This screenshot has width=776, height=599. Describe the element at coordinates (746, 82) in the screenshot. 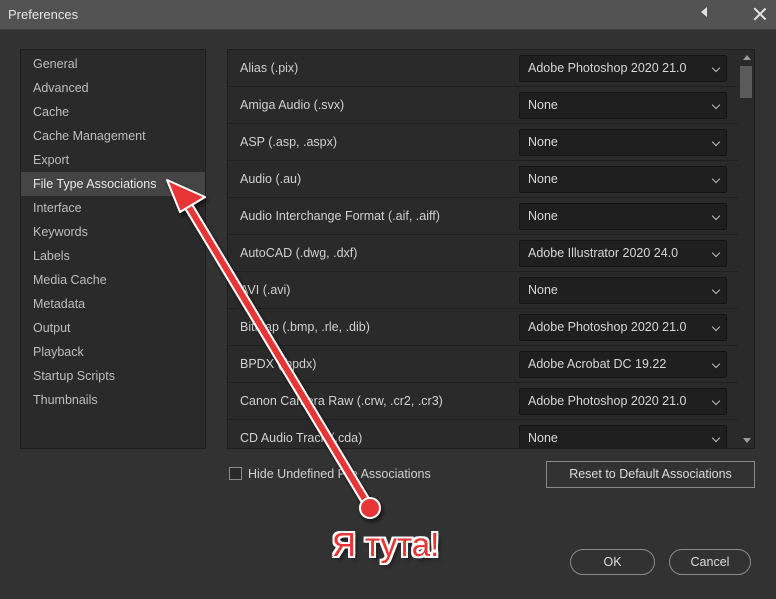

I see `scrollbar-thumb` at that location.